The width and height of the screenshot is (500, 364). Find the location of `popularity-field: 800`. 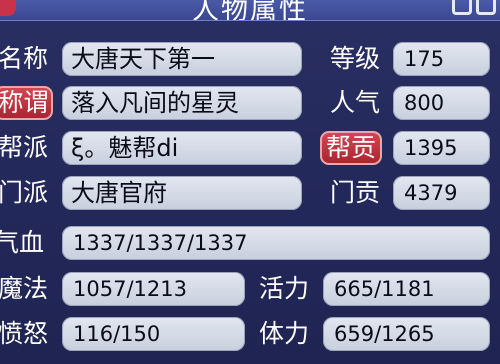

popularity-field: 800 is located at coordinates (441, 103).